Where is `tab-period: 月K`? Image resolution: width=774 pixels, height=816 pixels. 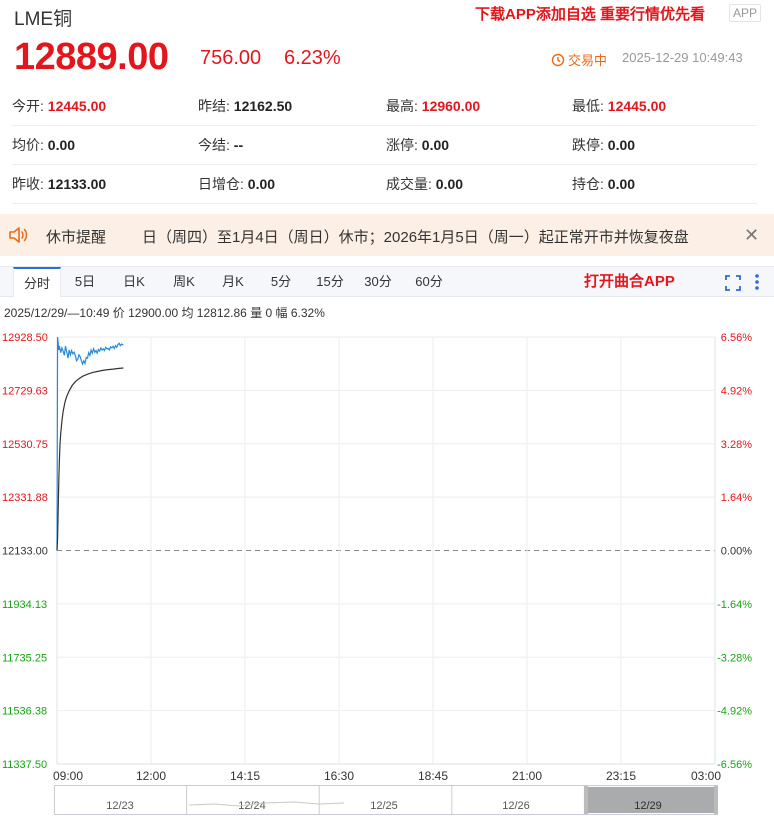
tab-period: 月K is located at coordinates (233, 282).